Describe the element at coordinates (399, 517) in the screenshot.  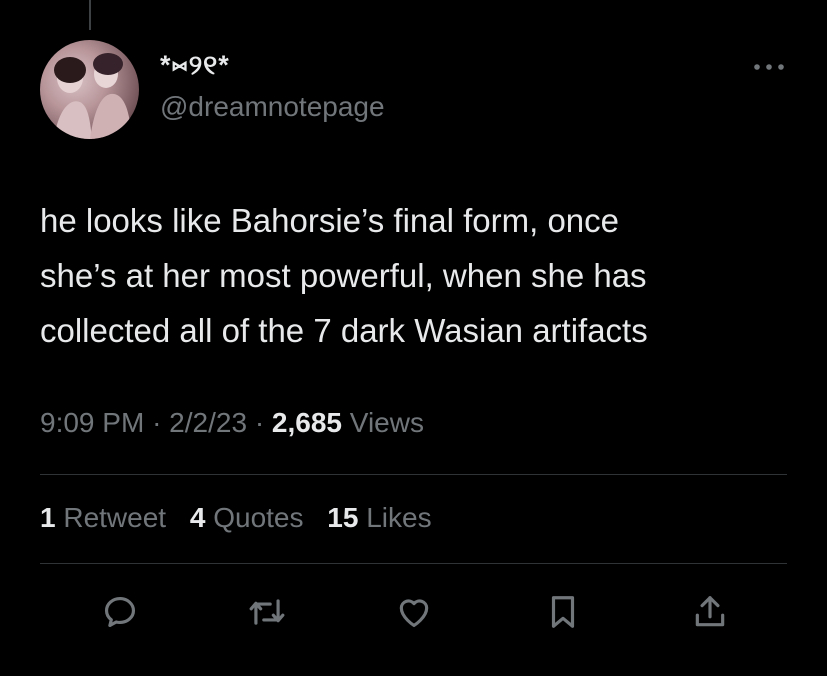
I see `likes-label: Likes` at that location.